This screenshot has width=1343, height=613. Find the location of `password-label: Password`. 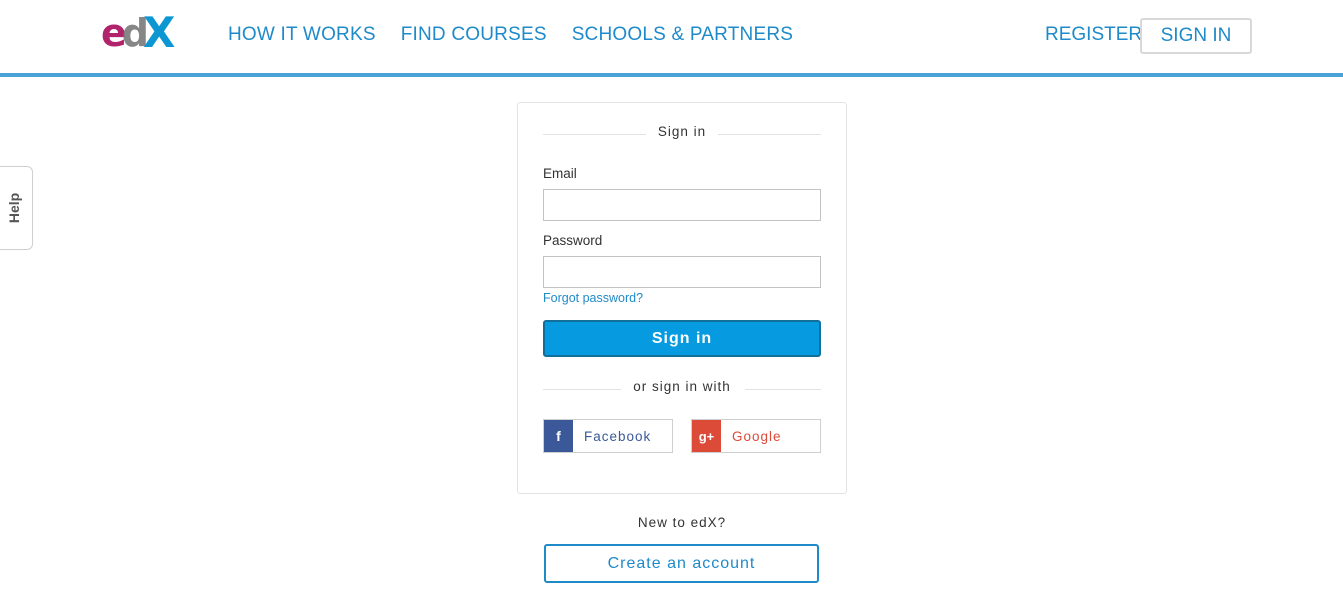

password-label: Password is located at coordinates (573, 240).